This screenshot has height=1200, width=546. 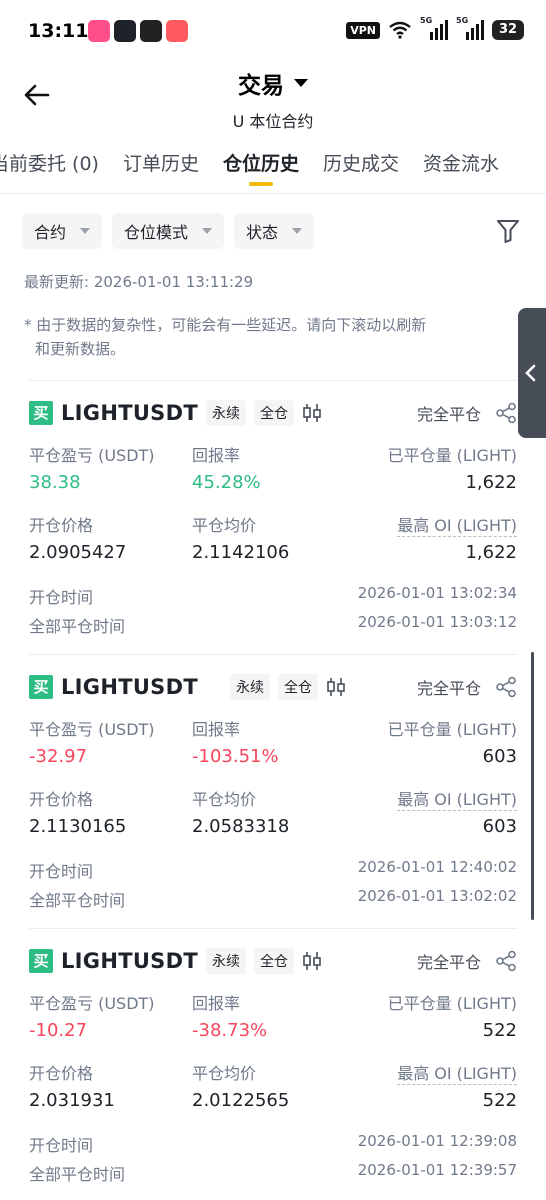 What do you see at coordinates (437, 1141) in the screenshot?
I see `open-time-value: 2026-01-01 12:39:08` at bounding box center [437, 1141].